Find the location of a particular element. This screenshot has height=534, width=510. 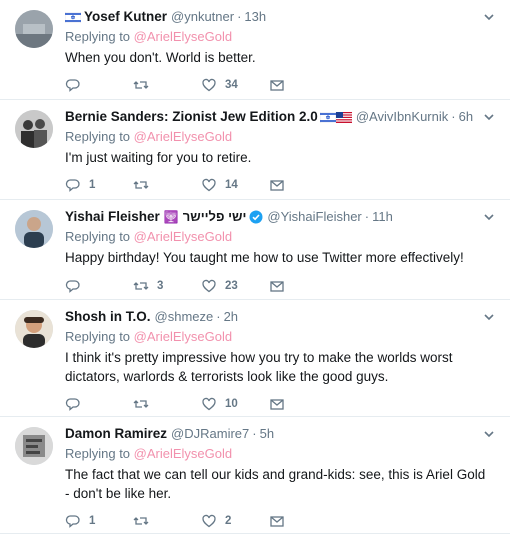

like-count: 14 is located at coordinates (231, 185).